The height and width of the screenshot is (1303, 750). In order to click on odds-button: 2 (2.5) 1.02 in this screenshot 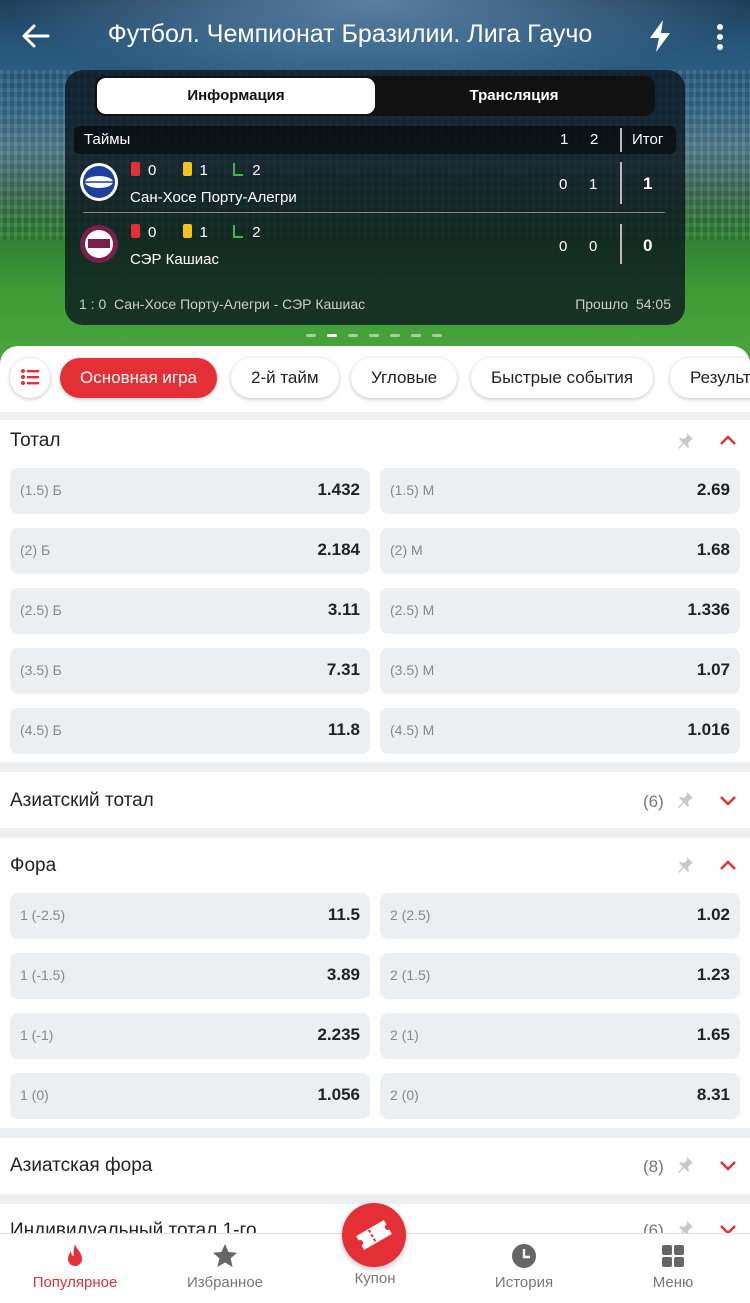, I will do `click(560, 916)`.